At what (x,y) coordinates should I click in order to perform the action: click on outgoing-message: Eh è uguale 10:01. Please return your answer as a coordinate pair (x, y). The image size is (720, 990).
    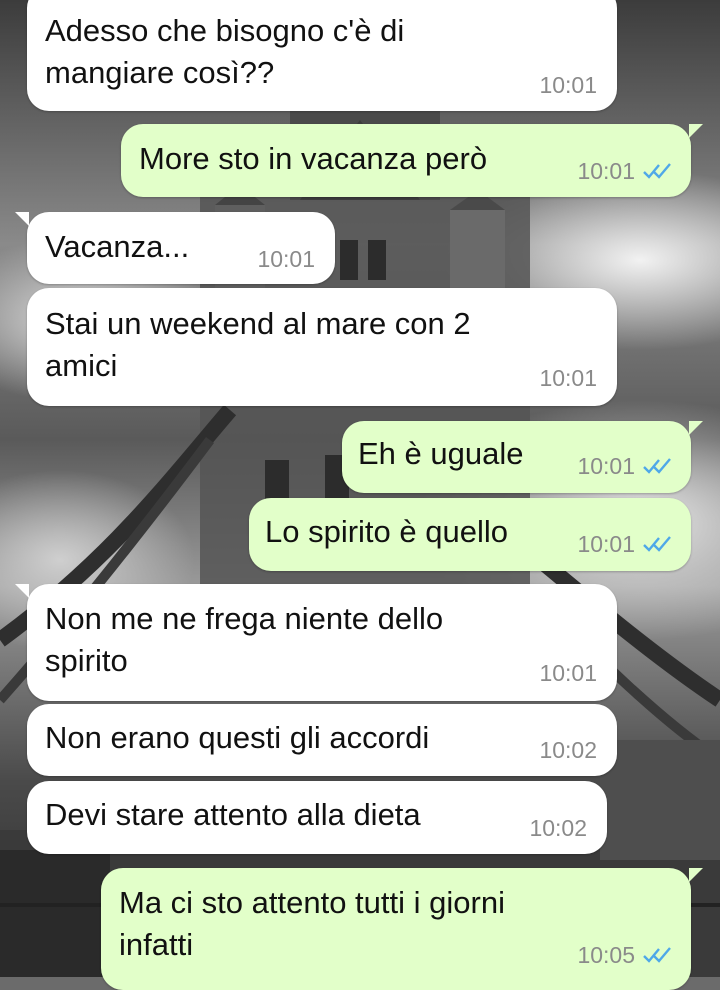
    Looking at the image, I should click on (522, 457).